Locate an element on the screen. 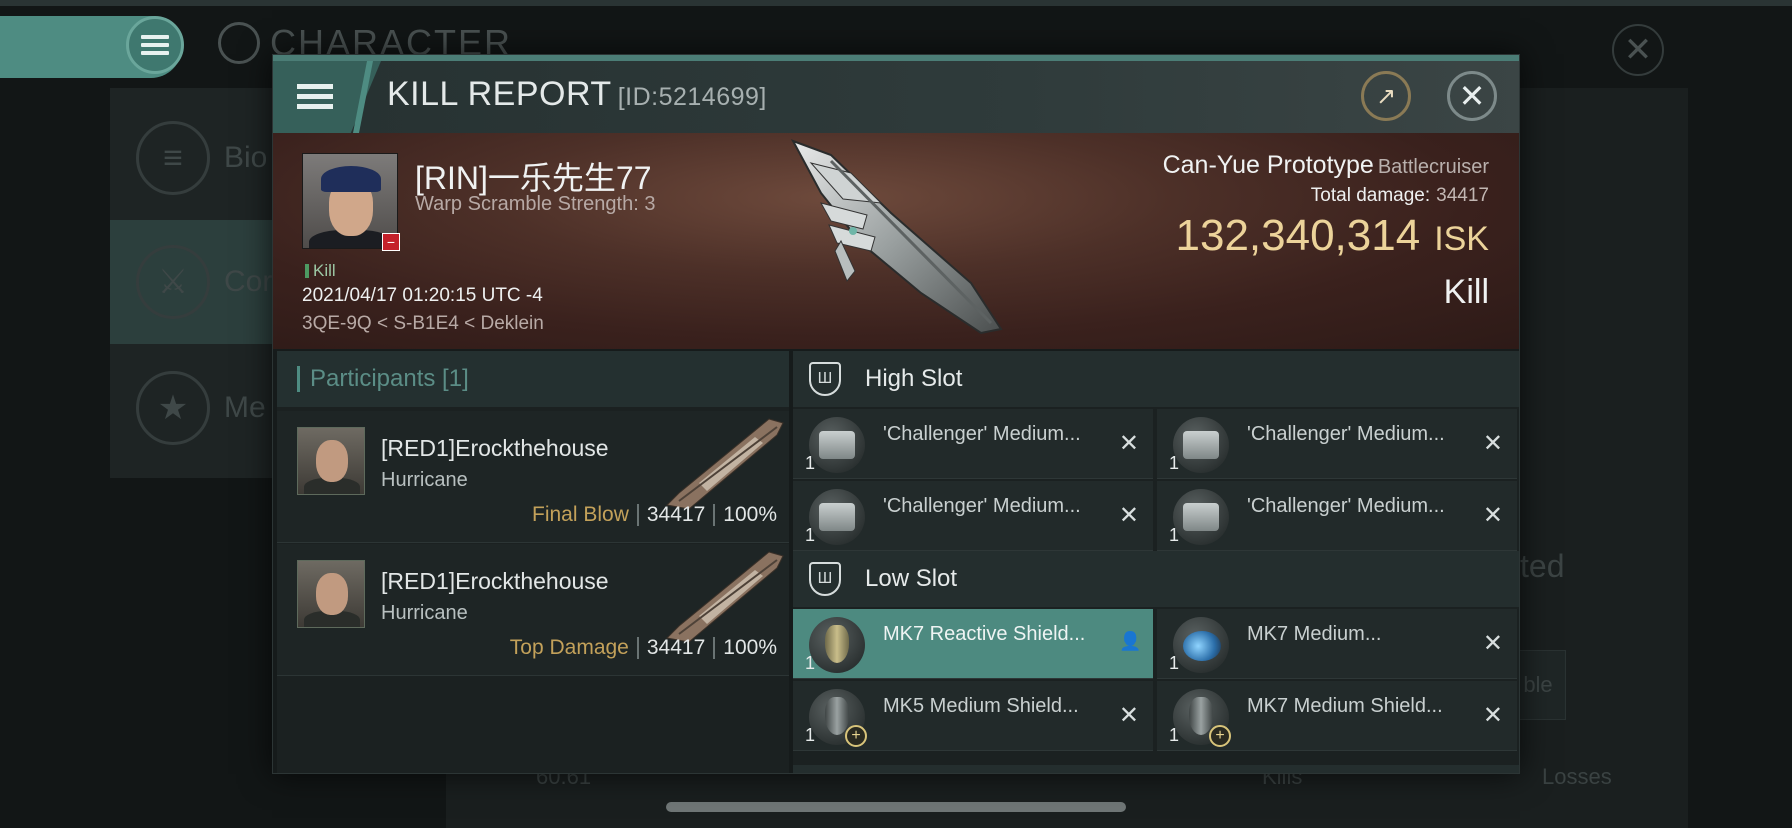 The image size is (1792, 828). participant-role: Top Damage is located at coordinates (569, 647).